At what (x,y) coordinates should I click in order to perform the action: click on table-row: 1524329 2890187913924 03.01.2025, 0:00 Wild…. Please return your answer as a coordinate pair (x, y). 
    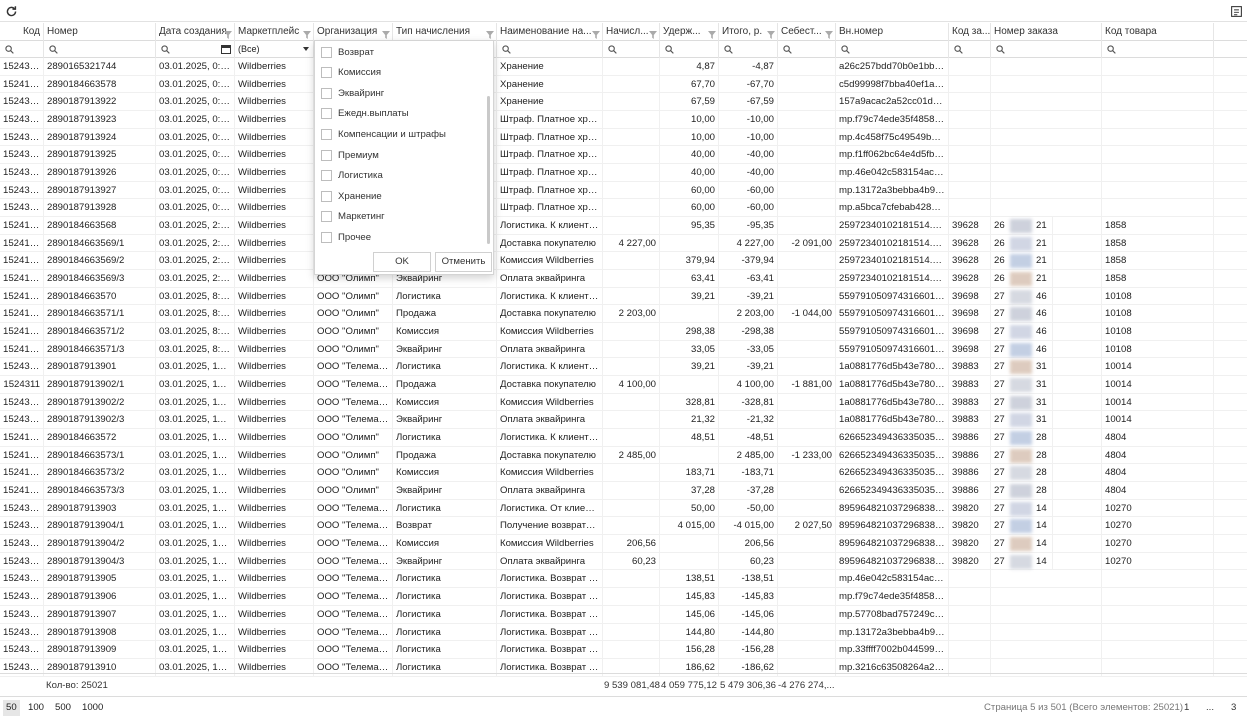
    Looking at the image, I should click on (623, 137).